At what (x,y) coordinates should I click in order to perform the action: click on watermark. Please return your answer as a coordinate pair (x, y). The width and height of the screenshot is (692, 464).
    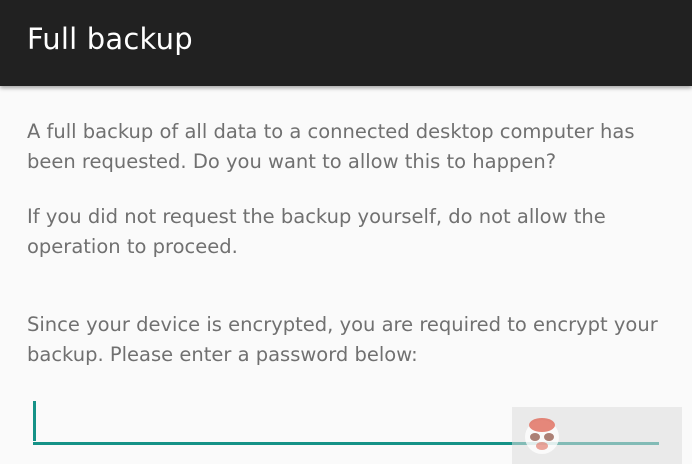
    Looking at the image, I should click on (597, 435).